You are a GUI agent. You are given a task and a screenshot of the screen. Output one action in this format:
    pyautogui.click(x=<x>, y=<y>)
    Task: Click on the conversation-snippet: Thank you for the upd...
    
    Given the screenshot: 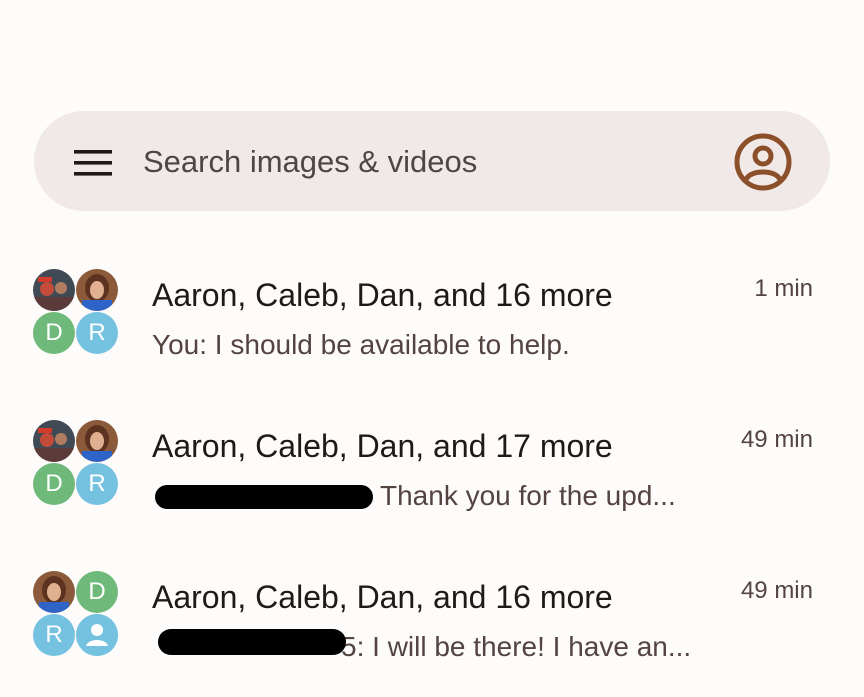 What is the action you would take?
    pyautogui.click(x=528, y=495)
    